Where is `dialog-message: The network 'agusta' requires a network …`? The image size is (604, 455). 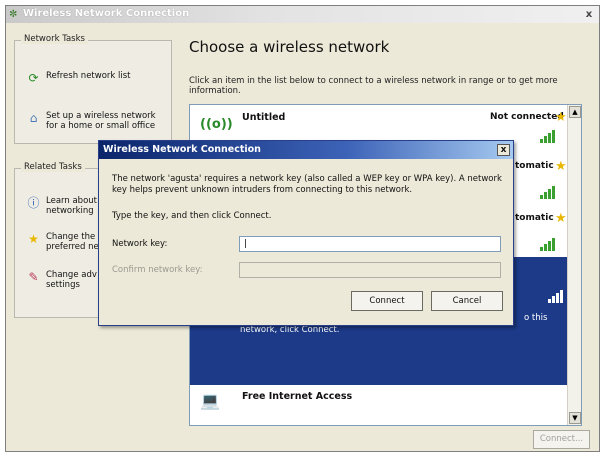
dialog-message: The network 'agusta' requires a network … is located at coordinates (307, 184).